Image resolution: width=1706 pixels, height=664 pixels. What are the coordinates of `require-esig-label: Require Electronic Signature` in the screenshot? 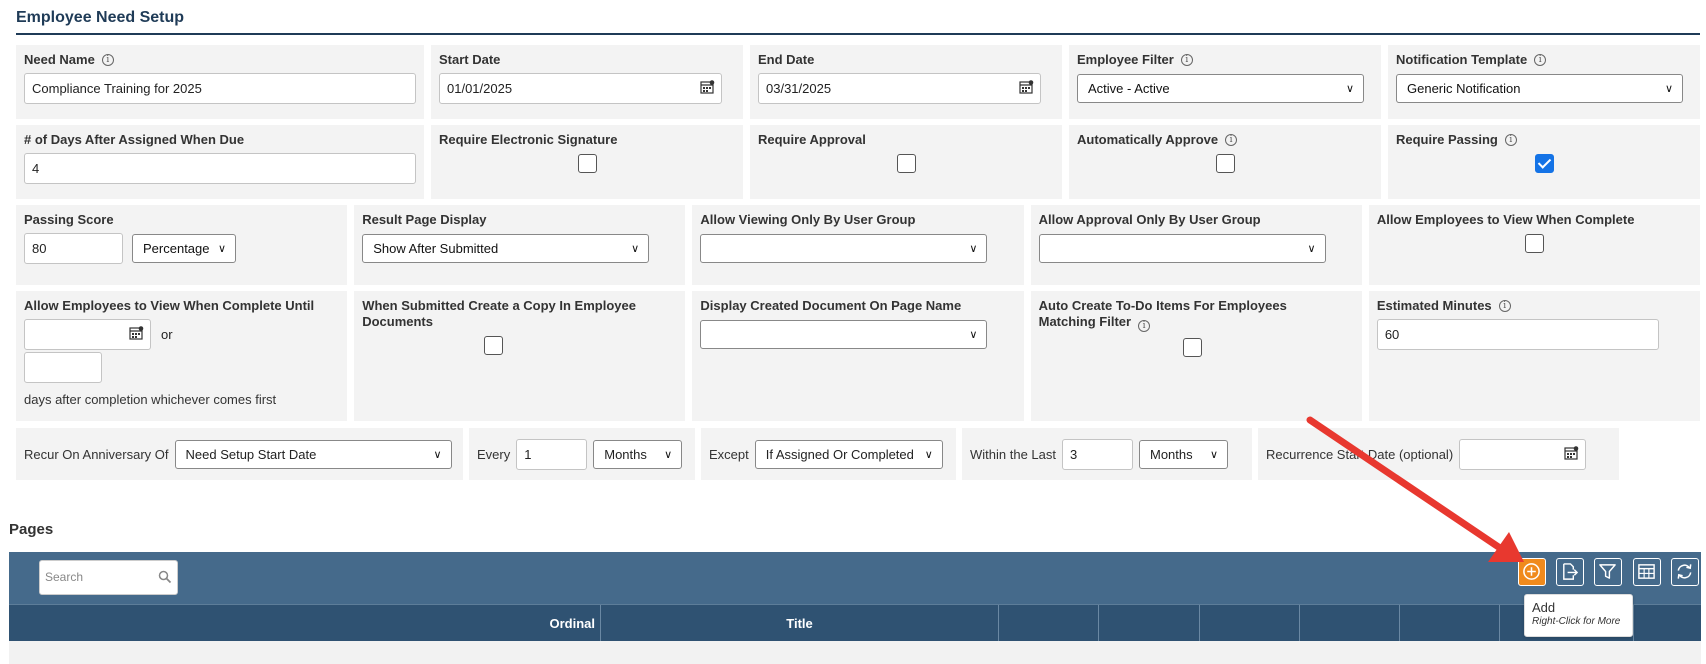 It's located at (528, 139).